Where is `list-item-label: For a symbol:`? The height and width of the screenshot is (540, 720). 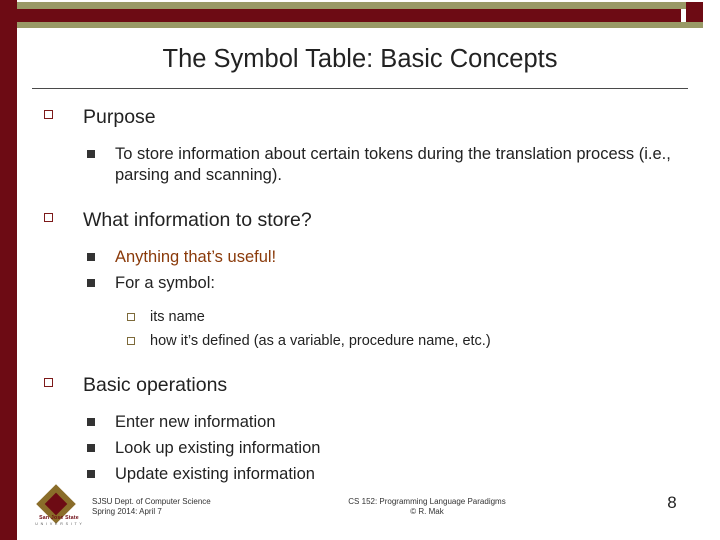
list-item-label: For a symbol: is located at coordinates (165, 283).